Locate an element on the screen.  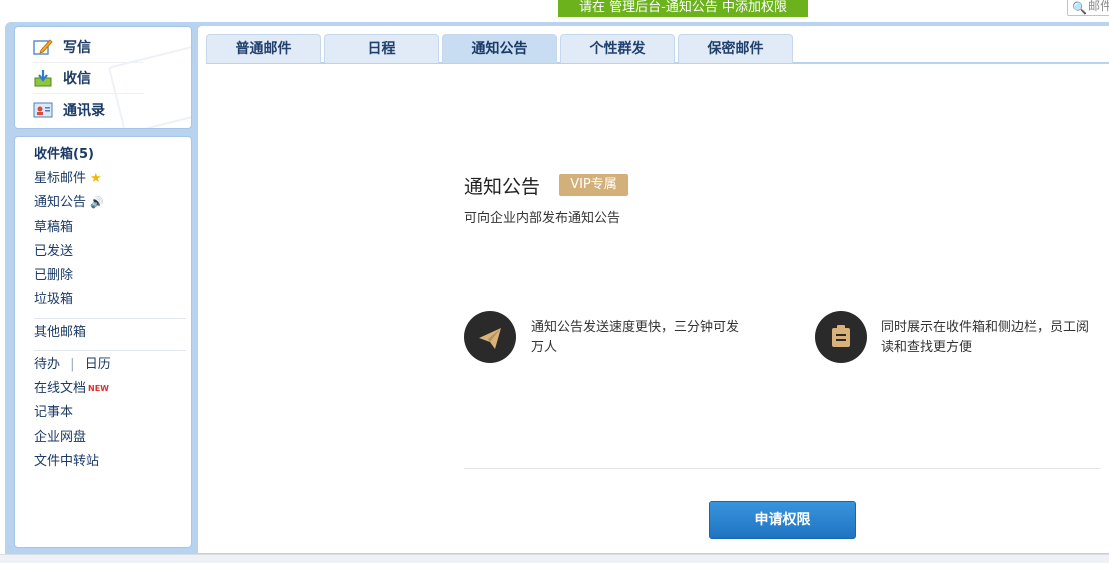
folder-starred: 星标邮件 ★ is located at coordinates (68, 179).